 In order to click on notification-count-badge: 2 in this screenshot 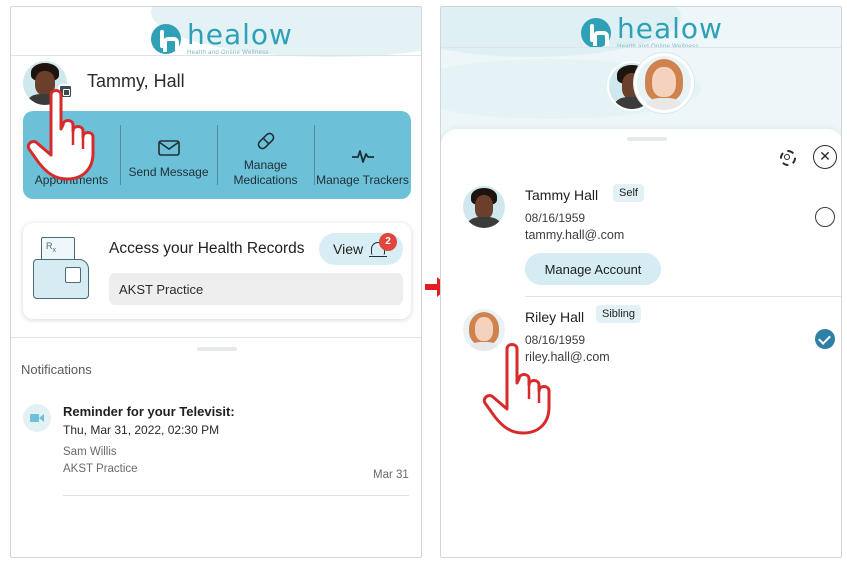, I will do `click(388, 242)`.